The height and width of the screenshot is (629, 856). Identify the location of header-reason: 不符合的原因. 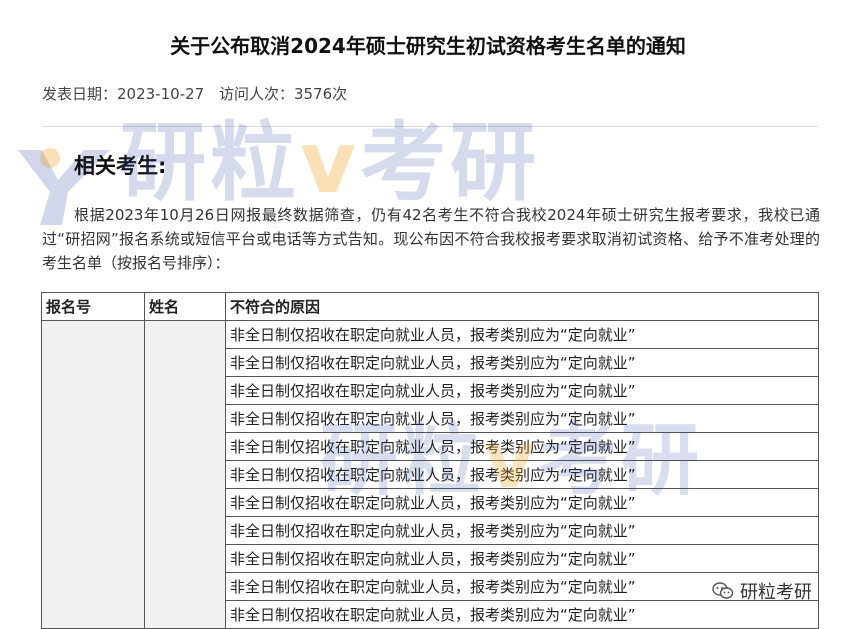
(522, 306).